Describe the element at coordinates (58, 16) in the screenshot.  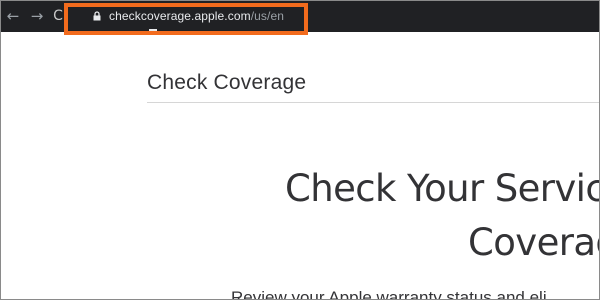
I see `reload-icon: C` at that location.